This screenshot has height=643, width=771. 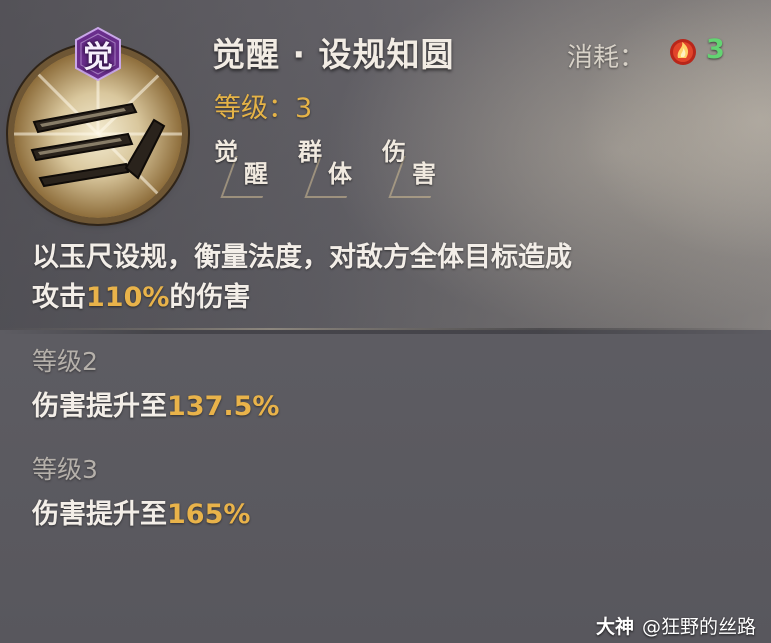 What do you see at coordinates (424, 174) in the screenshot?
I see `tag-char-2: 害` at bounding box center [424, 174].